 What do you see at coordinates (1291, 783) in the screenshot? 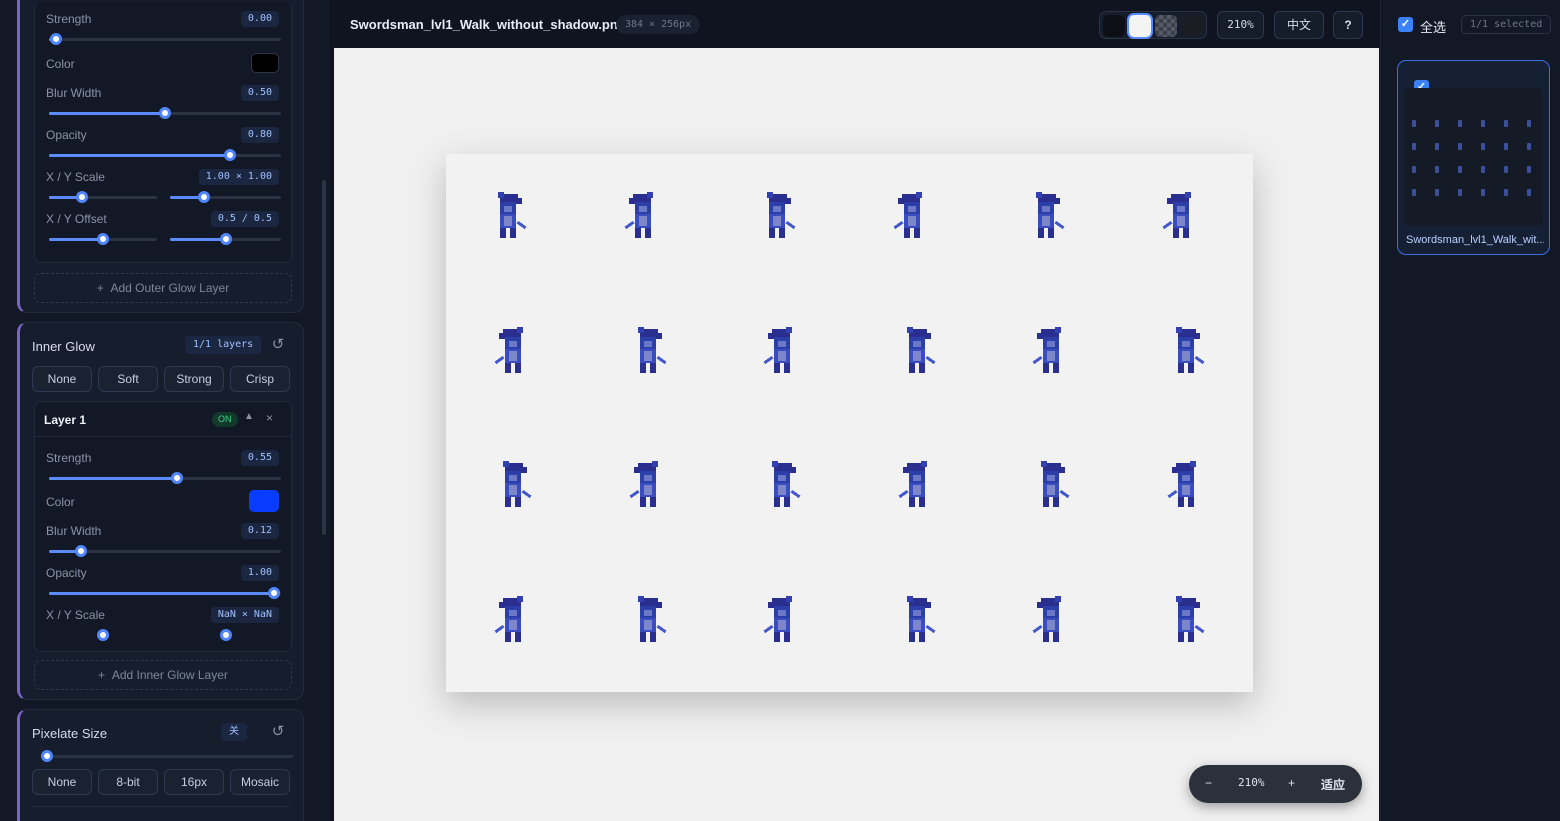
I see `zoom-in-button: +` at bounding box center [1291, 783].